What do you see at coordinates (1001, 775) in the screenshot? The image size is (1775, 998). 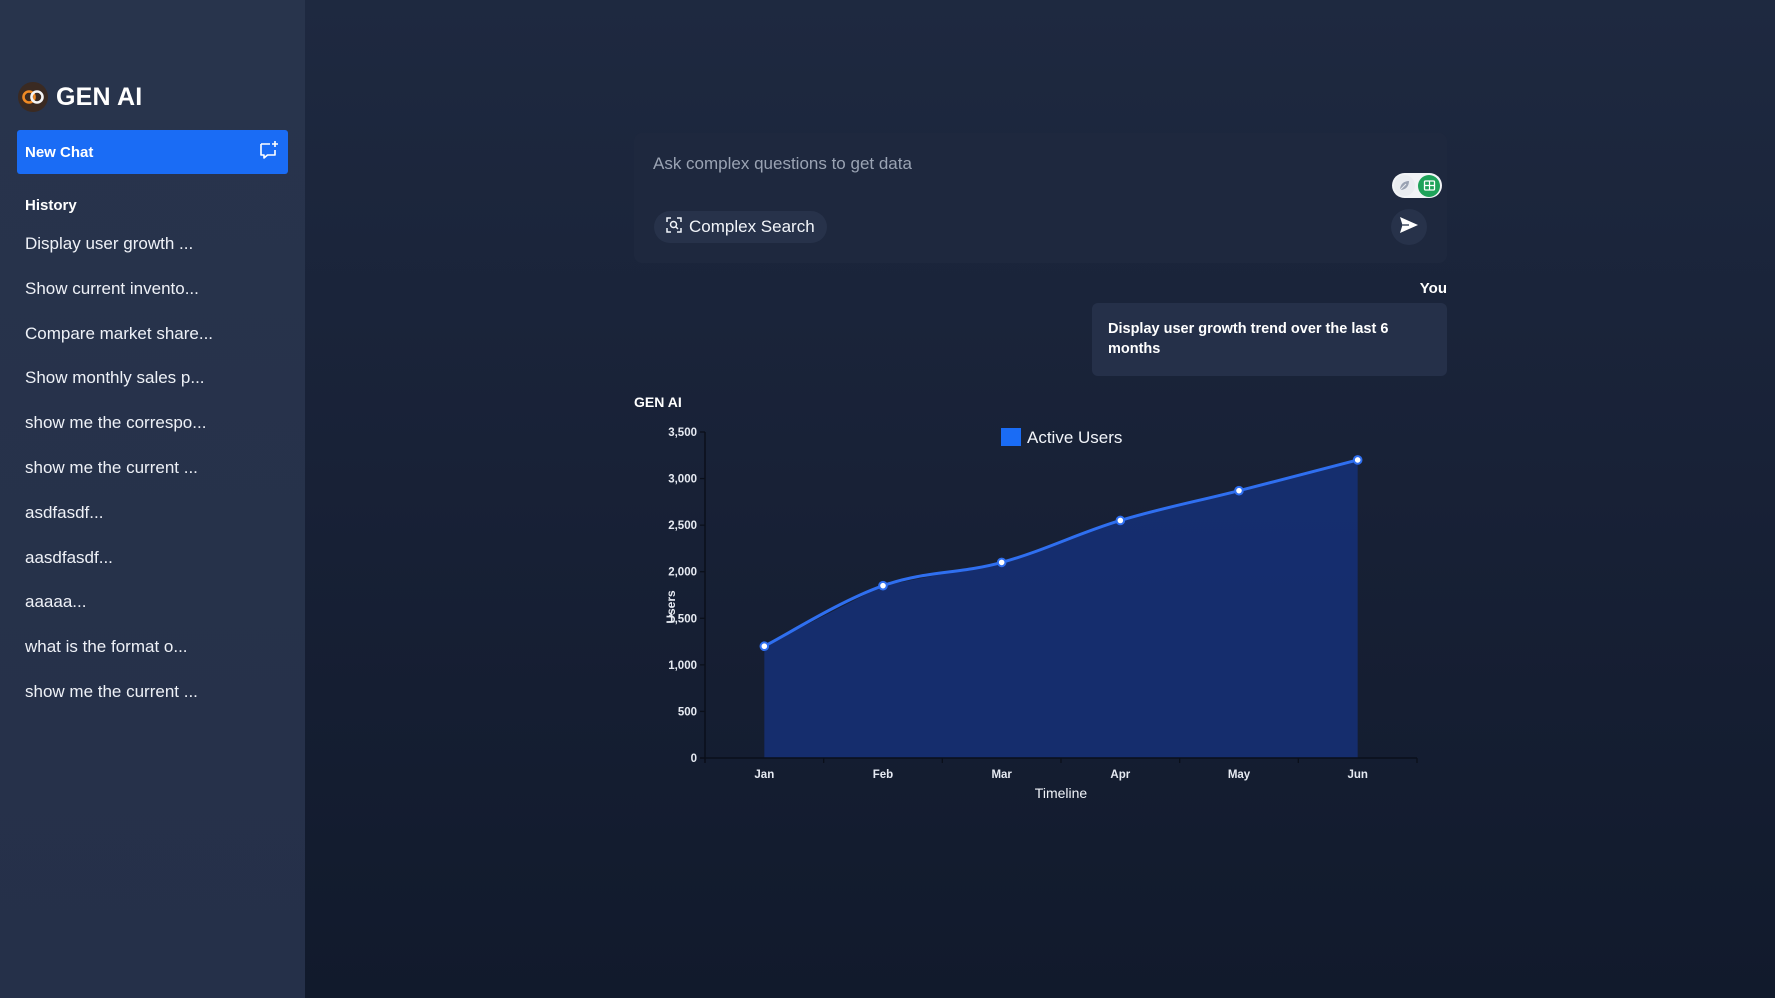 I see `x-tick-label: Mar` at bounding box center [1001, 775].